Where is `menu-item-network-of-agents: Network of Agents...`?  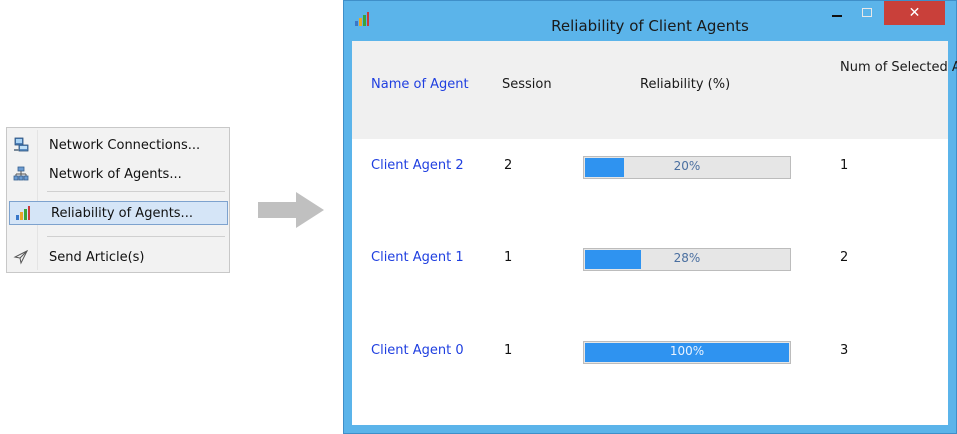 menu-item-network-of-agents: Network of Agents... is located at coordinates (118, 174).